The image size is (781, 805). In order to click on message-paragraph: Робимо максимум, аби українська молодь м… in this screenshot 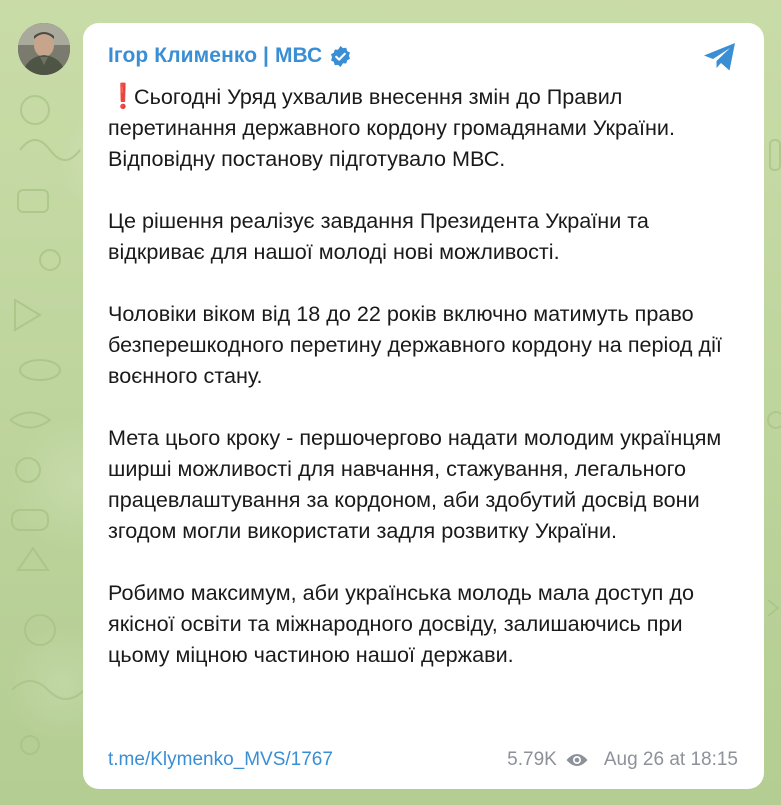, I will do `click(401, 623)`.